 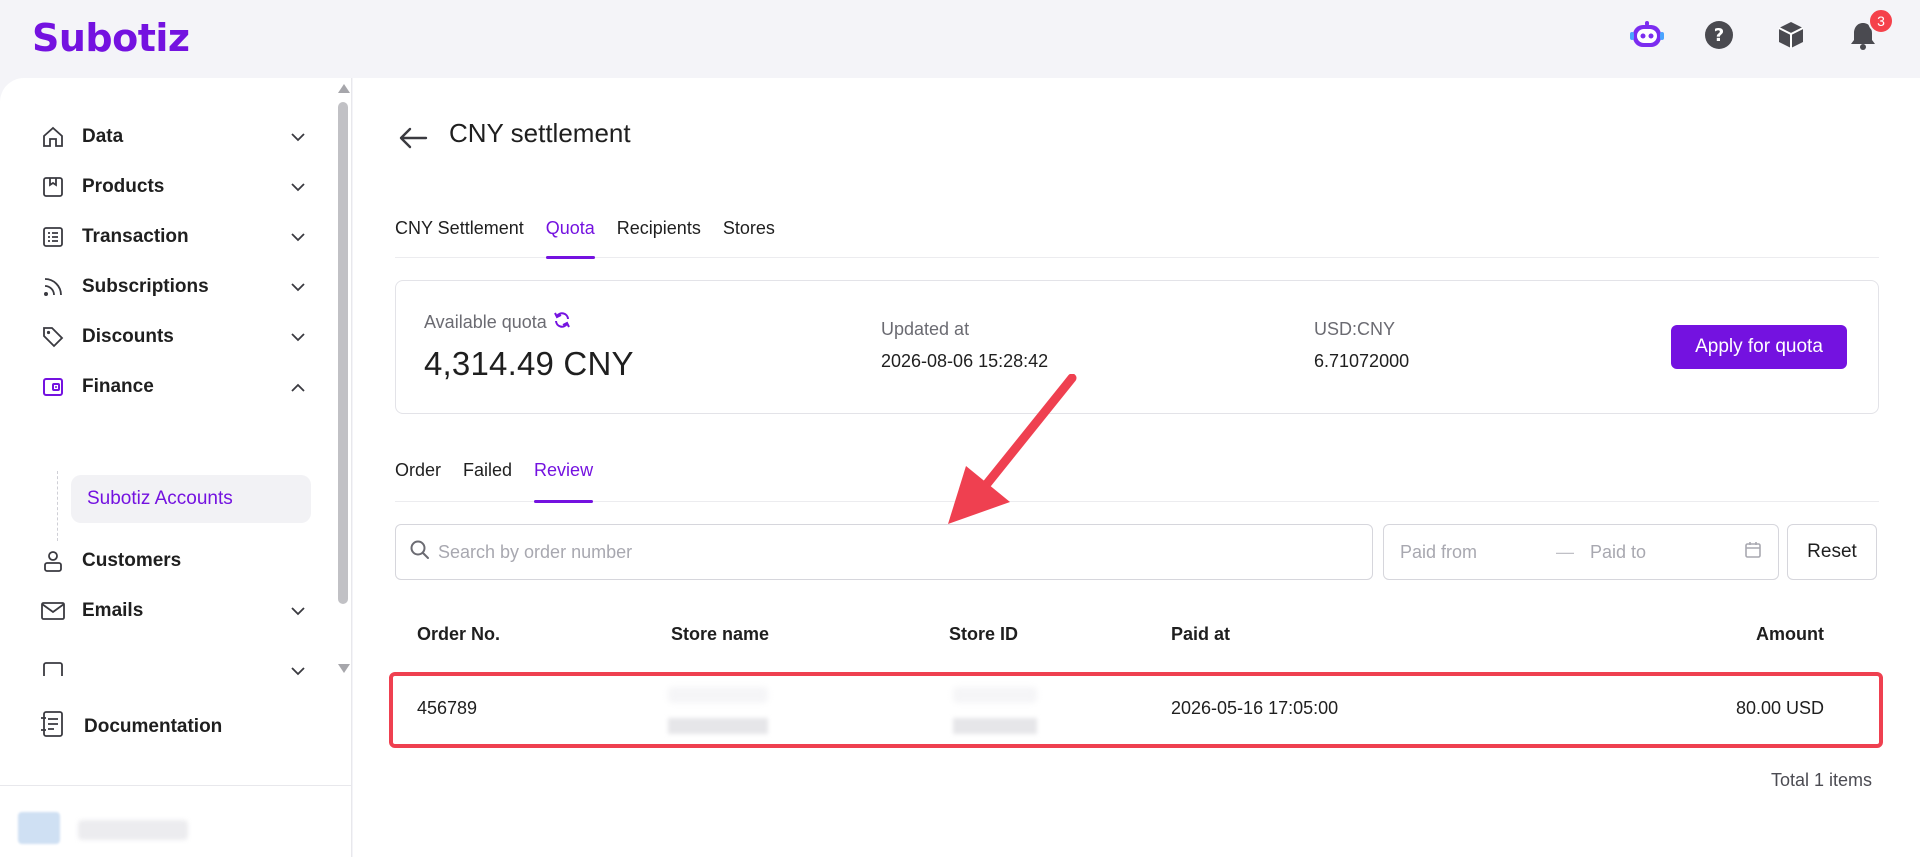 What do you see at coordinates (191, 499) in the screenshot?
I see `sidebar-subitem-subotiz-accounts: Subotiz Accounts` at bounding box center [191, 499].